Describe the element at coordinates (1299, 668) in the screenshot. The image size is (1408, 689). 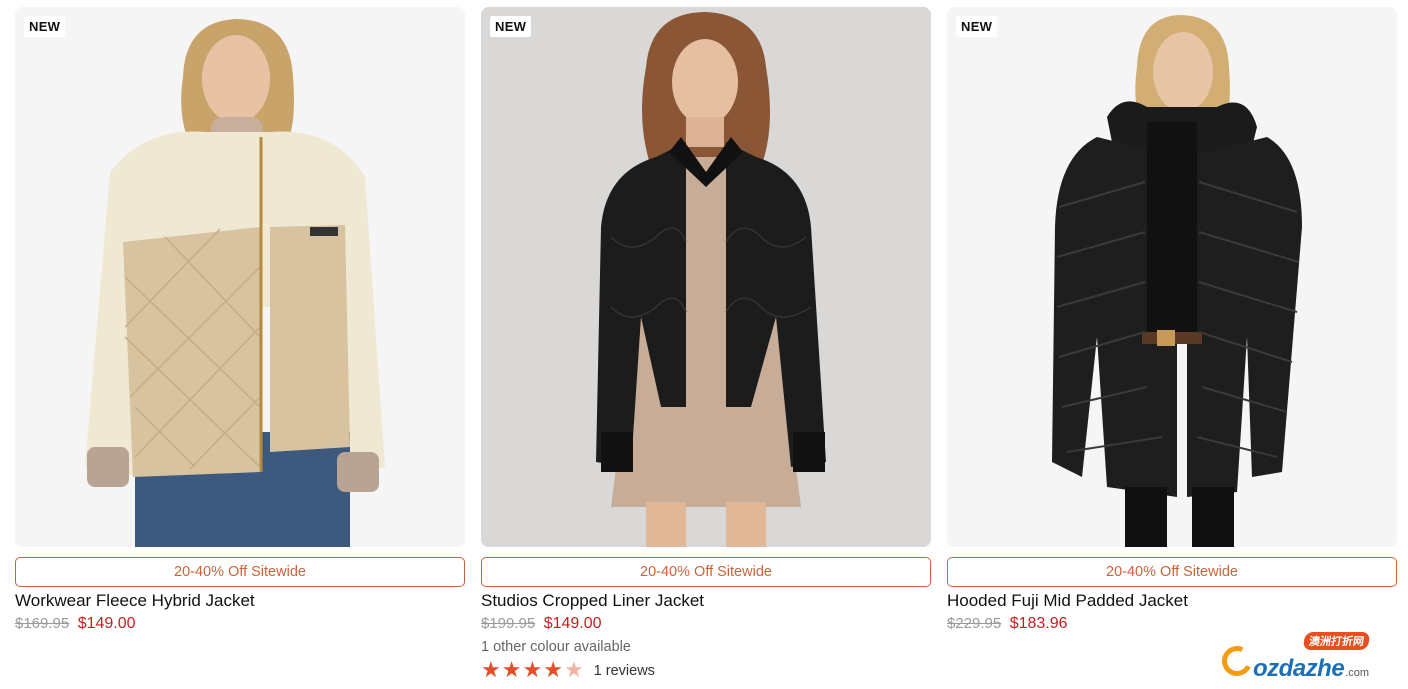
I see `watermark-name: ozdazhe` at that location.